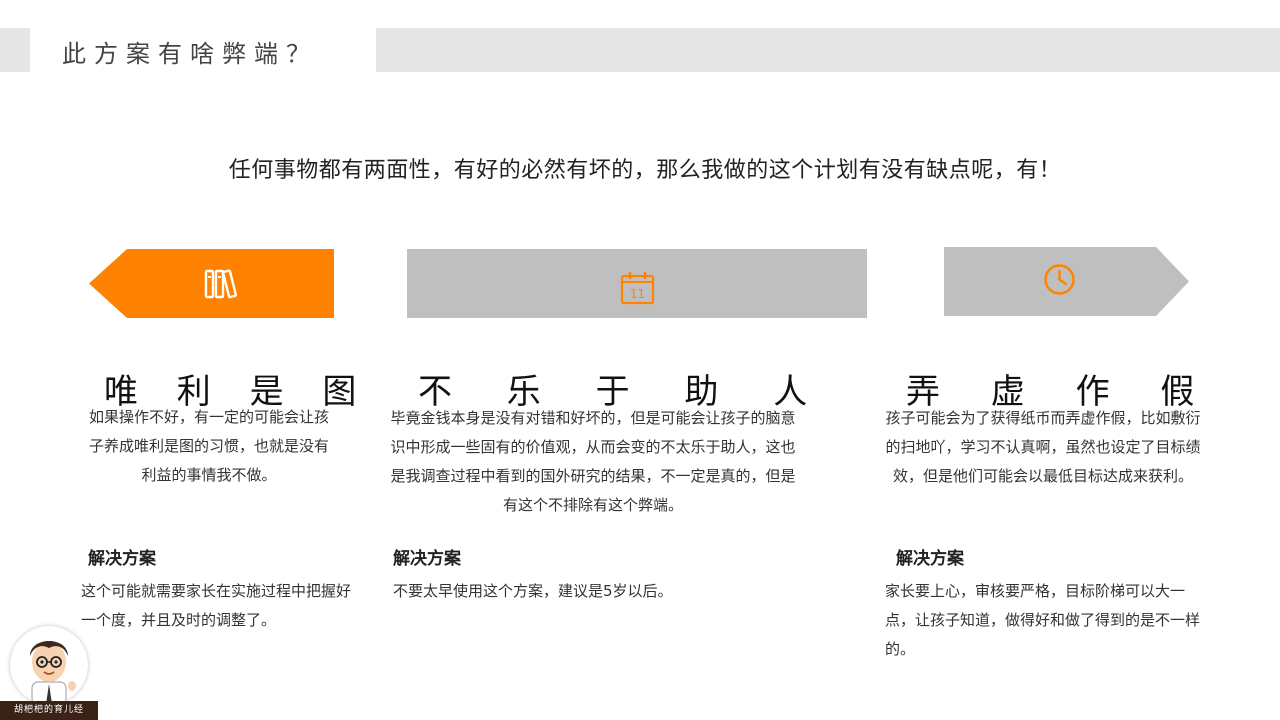 Image resolution: width=1280 pixels, height=720 pixels. What do you see at coordinates (637, 294) in the screenshot?
I see `calendar-day: 11` at bounding box center [637, 294].